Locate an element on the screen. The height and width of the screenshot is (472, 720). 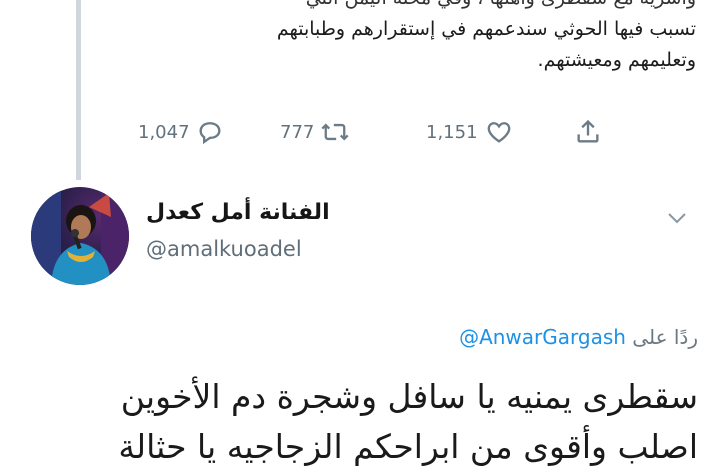
reply-icon is located at coordinates (210, 133).